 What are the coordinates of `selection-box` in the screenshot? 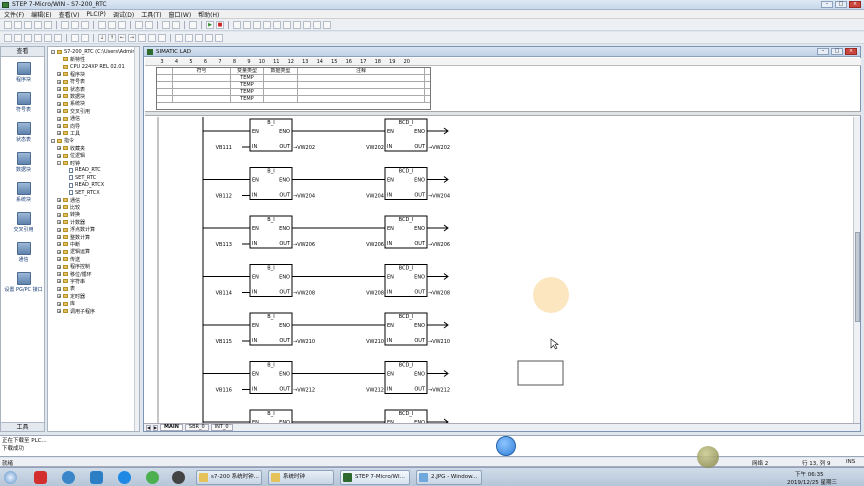 It's located at (540, 373).